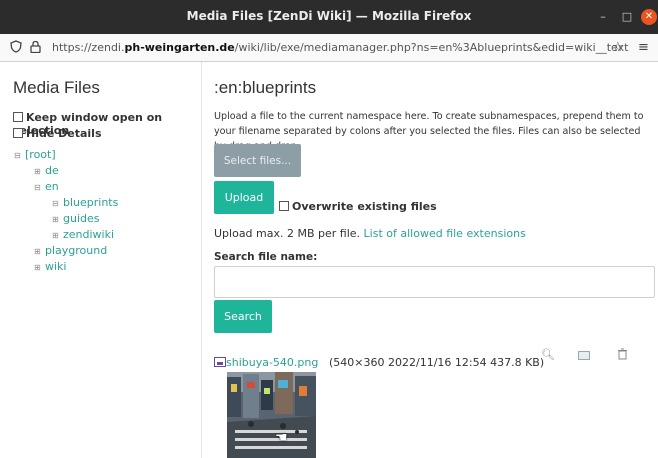 This screenshot has height=458, width=658. I want to click on mouse-cursor-icon: ☚, so click(281, 438).